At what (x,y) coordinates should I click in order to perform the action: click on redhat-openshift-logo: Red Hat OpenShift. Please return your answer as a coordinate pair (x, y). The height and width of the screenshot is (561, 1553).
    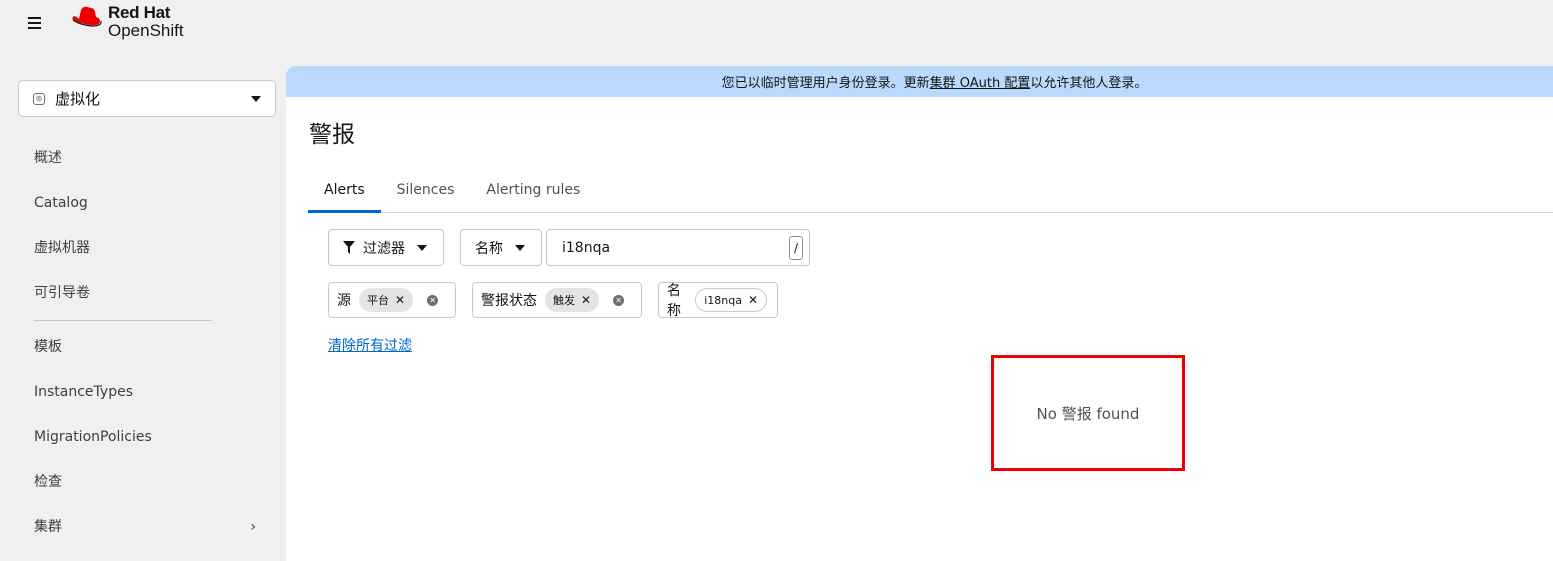
    Looking at the image, I should click on (127, 22).